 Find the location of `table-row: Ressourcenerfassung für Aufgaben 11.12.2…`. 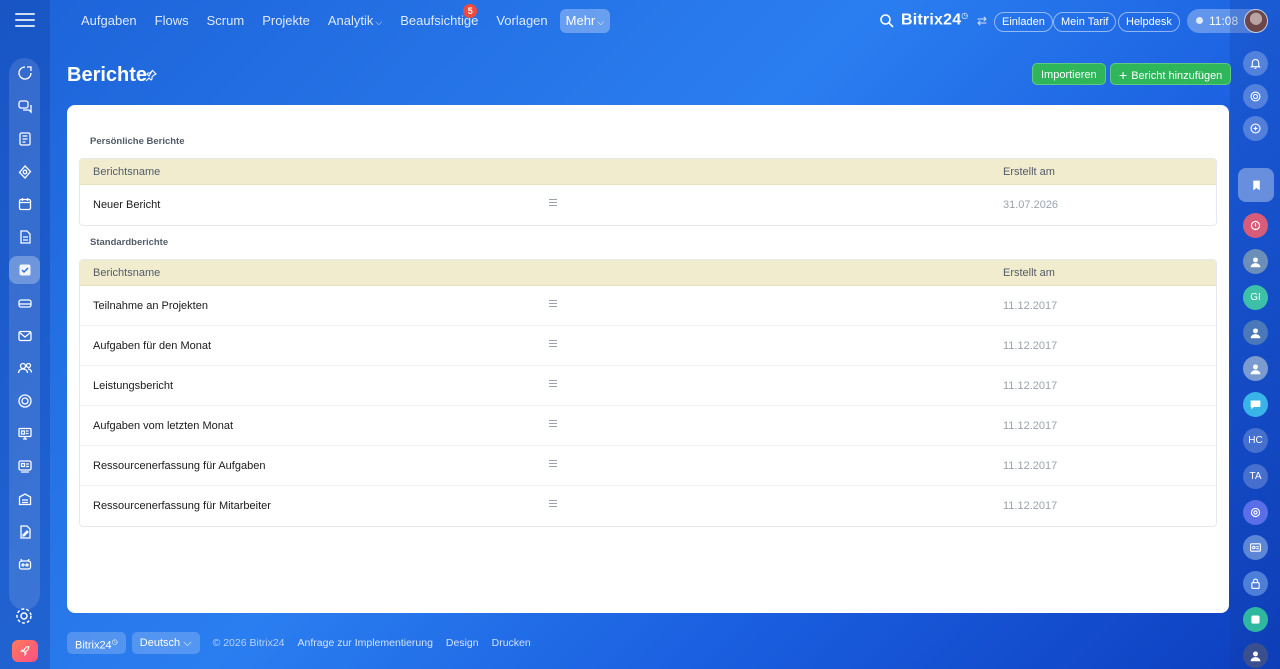

table-row: Ressourcenerfassung für Aufgaben 11.12.2… is located at coordinates (648, 466).